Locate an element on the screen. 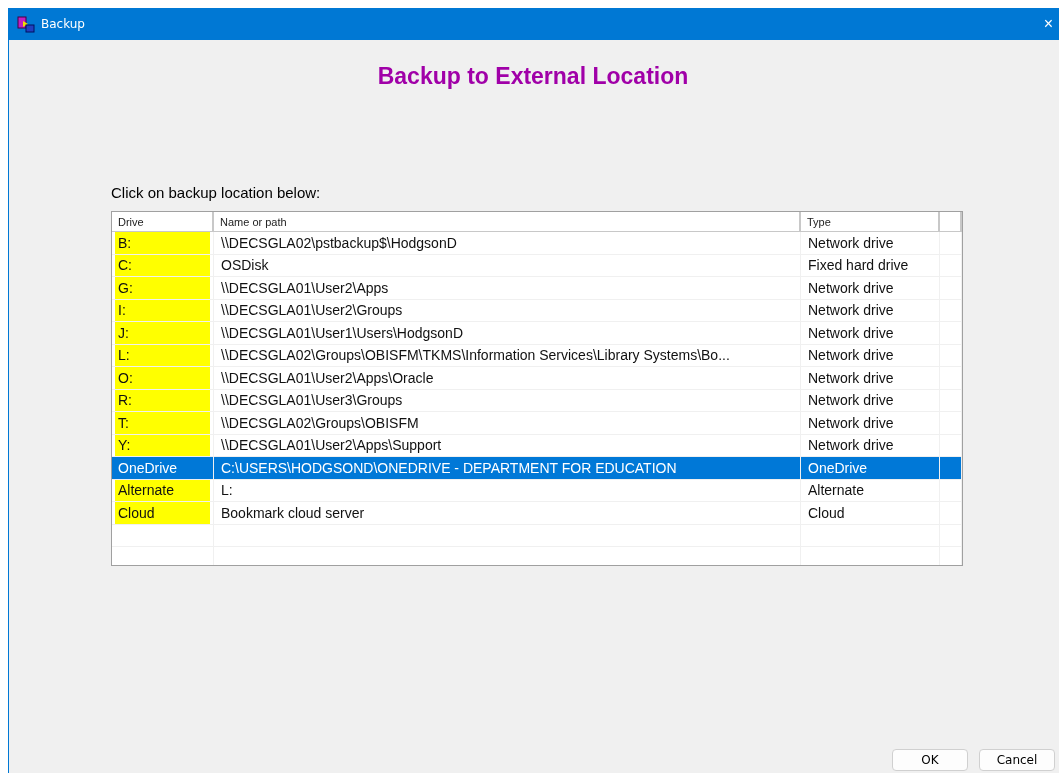  table-row: R: \\DECSGLA01\User3\Groups Network drive is located at coordinates (537, 400).